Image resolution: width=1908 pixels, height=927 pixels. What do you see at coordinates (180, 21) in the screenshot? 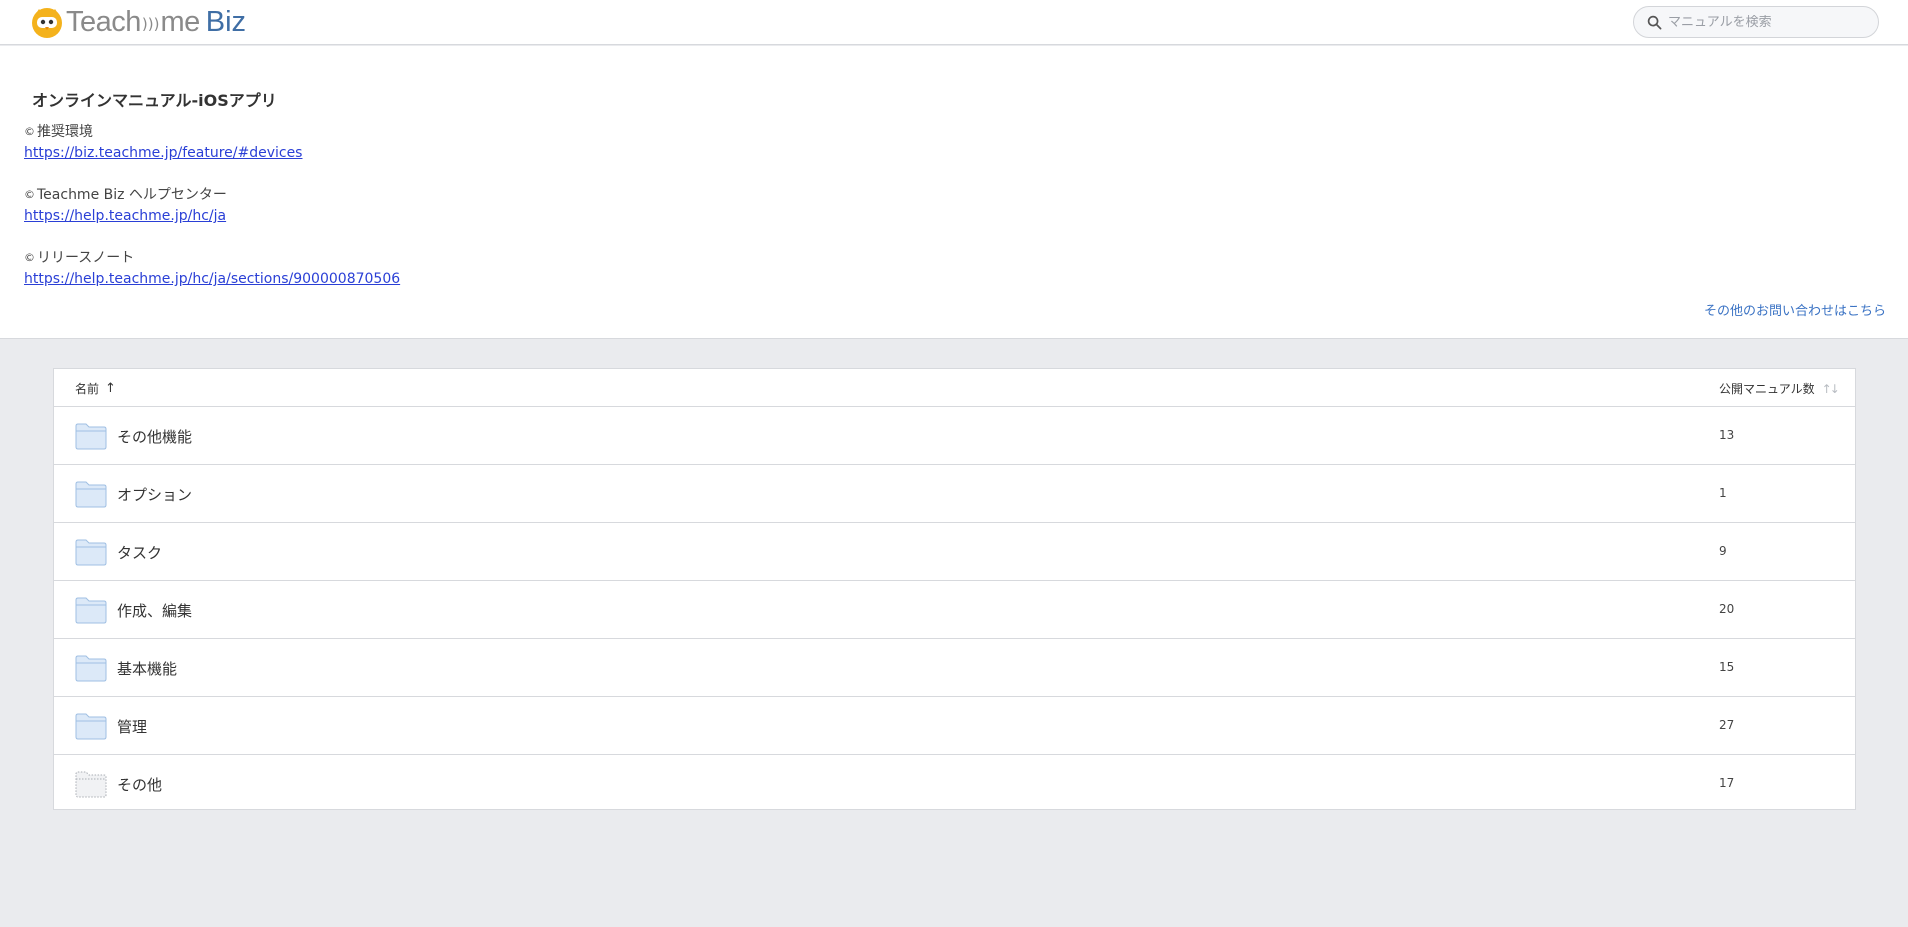
I see `logo-text-me: me` at bounding box center [180, 21].